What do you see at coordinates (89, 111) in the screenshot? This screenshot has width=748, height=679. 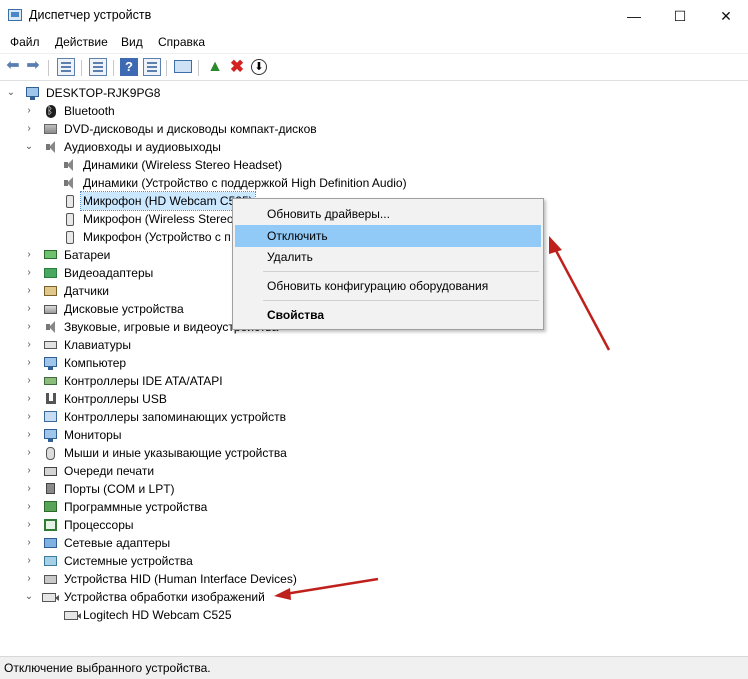 I see `tree-item-label: Bluetooth` at bounding box center [89, 111].